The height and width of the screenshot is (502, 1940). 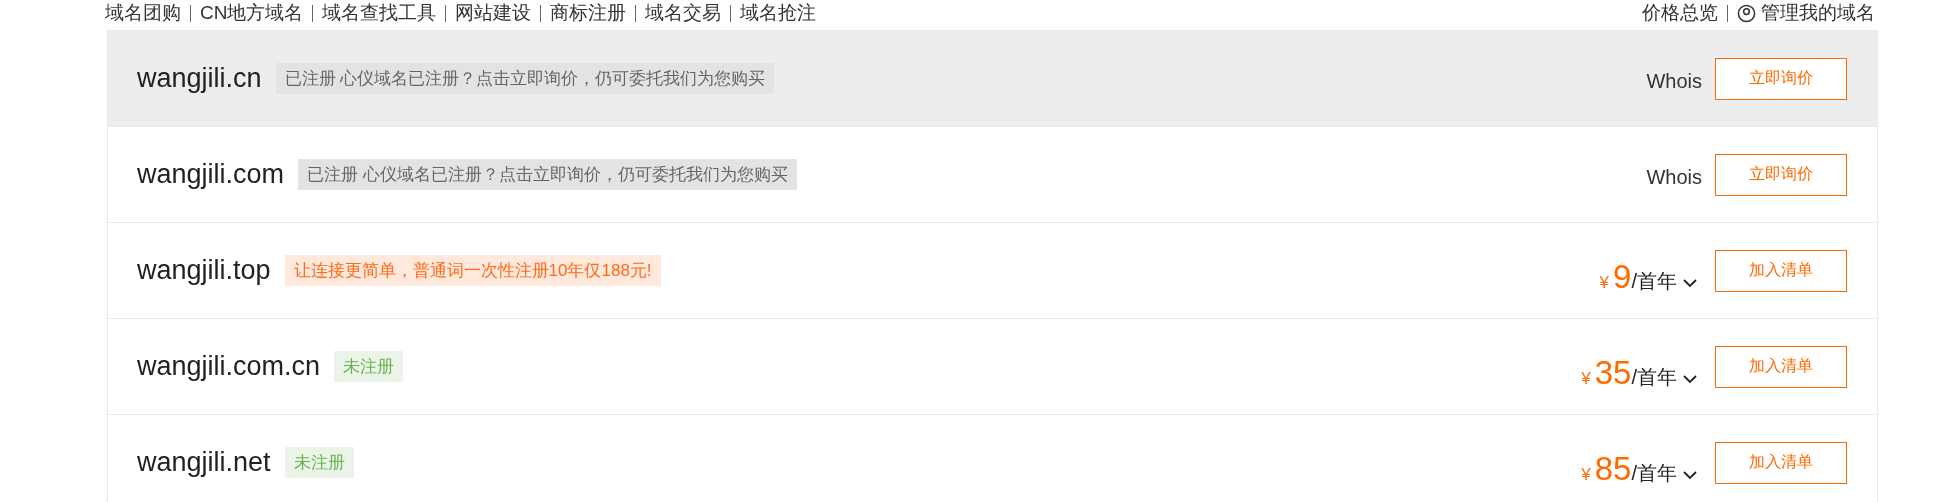 I want to click on nav-link: 价格总览, so click(x=1680, y=13).